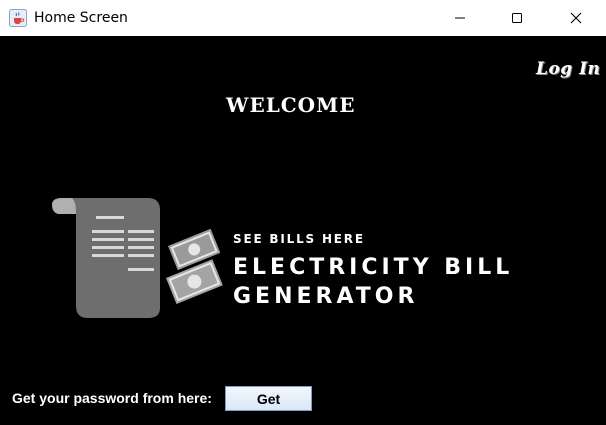 This screenshot has height=425, width=606. I want to click on banner-tagline: SEE BILLS HERE, so click(299, 239).